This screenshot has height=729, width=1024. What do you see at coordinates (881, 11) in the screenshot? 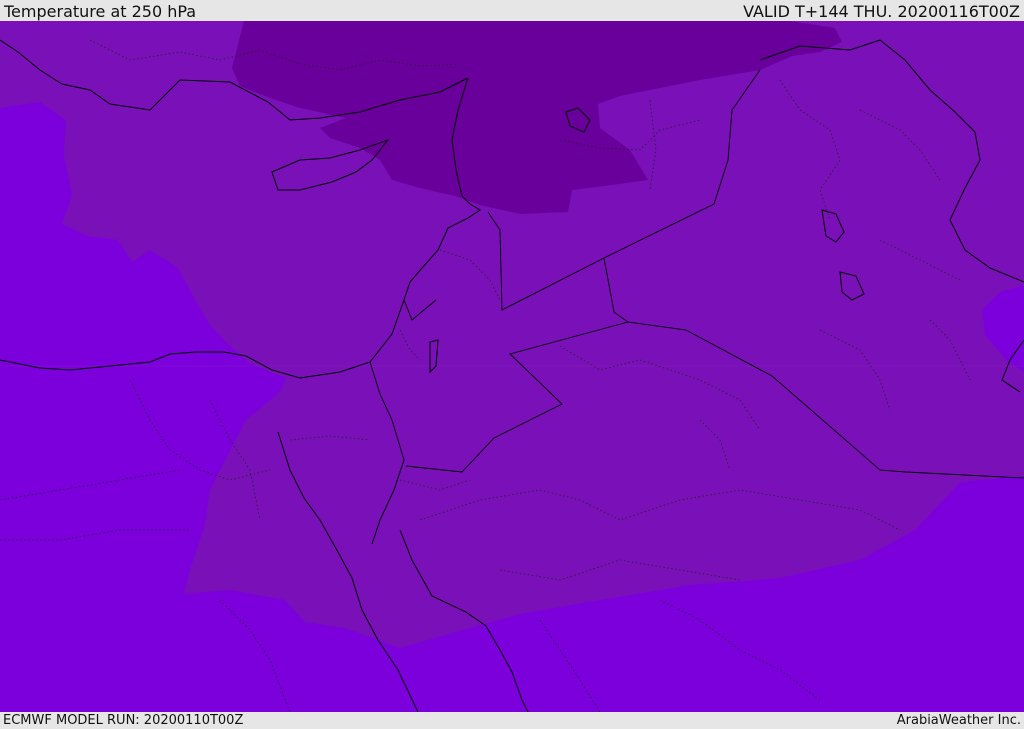
I see `valid-time: VALID T+144 THU. 20200116T00Z` at bounding box center [881, 11].